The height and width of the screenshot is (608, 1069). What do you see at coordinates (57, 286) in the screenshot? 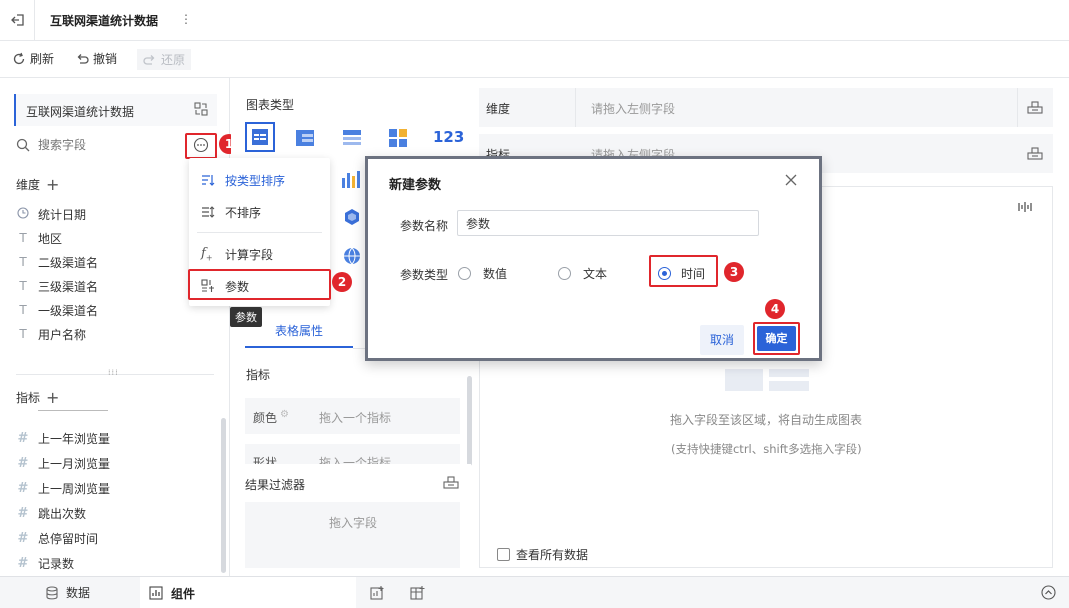
I see `dimension-item: T 三级渠道名` at bounding box center [57, 286].